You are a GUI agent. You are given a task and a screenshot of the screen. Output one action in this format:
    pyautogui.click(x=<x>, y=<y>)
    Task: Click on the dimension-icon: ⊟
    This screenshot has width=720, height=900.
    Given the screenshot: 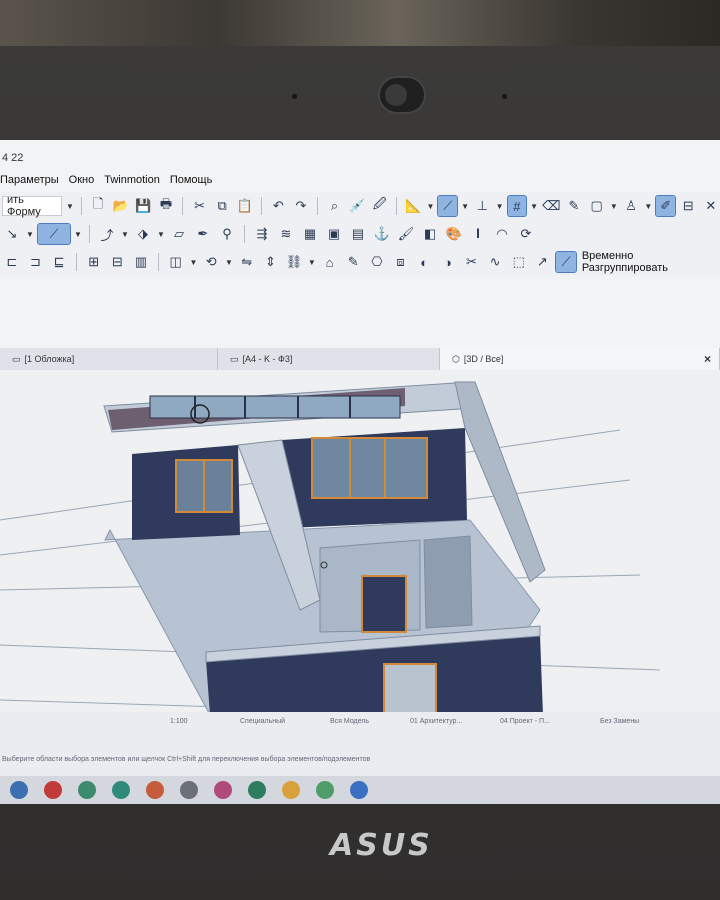 What is the action you would take?
    pyautogui.click(x=688, y=206)
    